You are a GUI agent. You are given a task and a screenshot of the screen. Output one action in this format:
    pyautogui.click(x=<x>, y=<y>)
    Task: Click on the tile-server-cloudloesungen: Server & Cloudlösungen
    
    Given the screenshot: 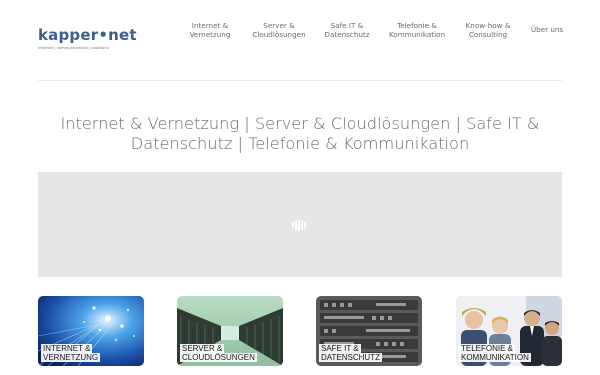 What is the action you would take?
    pyautogui.click(x=230, y=331)
    